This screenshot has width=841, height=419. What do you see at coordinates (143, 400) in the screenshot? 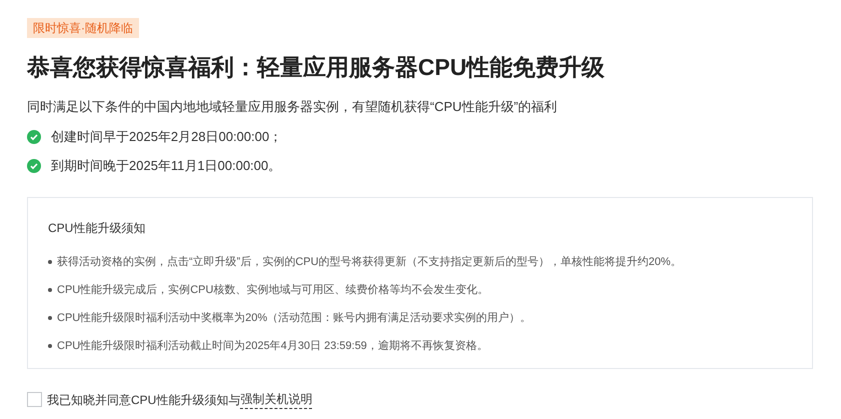
I see `agreement-text: 我已知晓并同意CPU性能升级须知与` at bounding box center [143, 400].